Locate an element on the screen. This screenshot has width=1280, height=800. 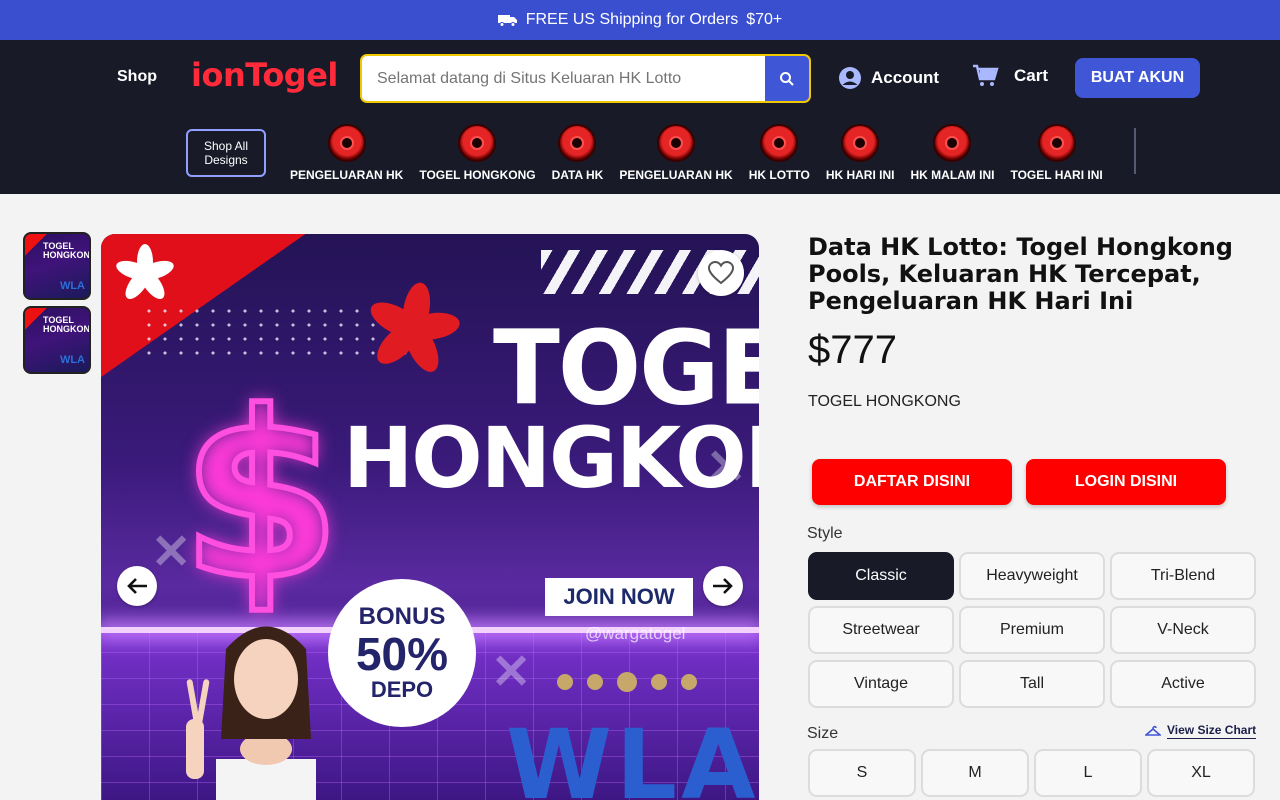
size-options: S M L XL is located at coordinates (1031, 773).